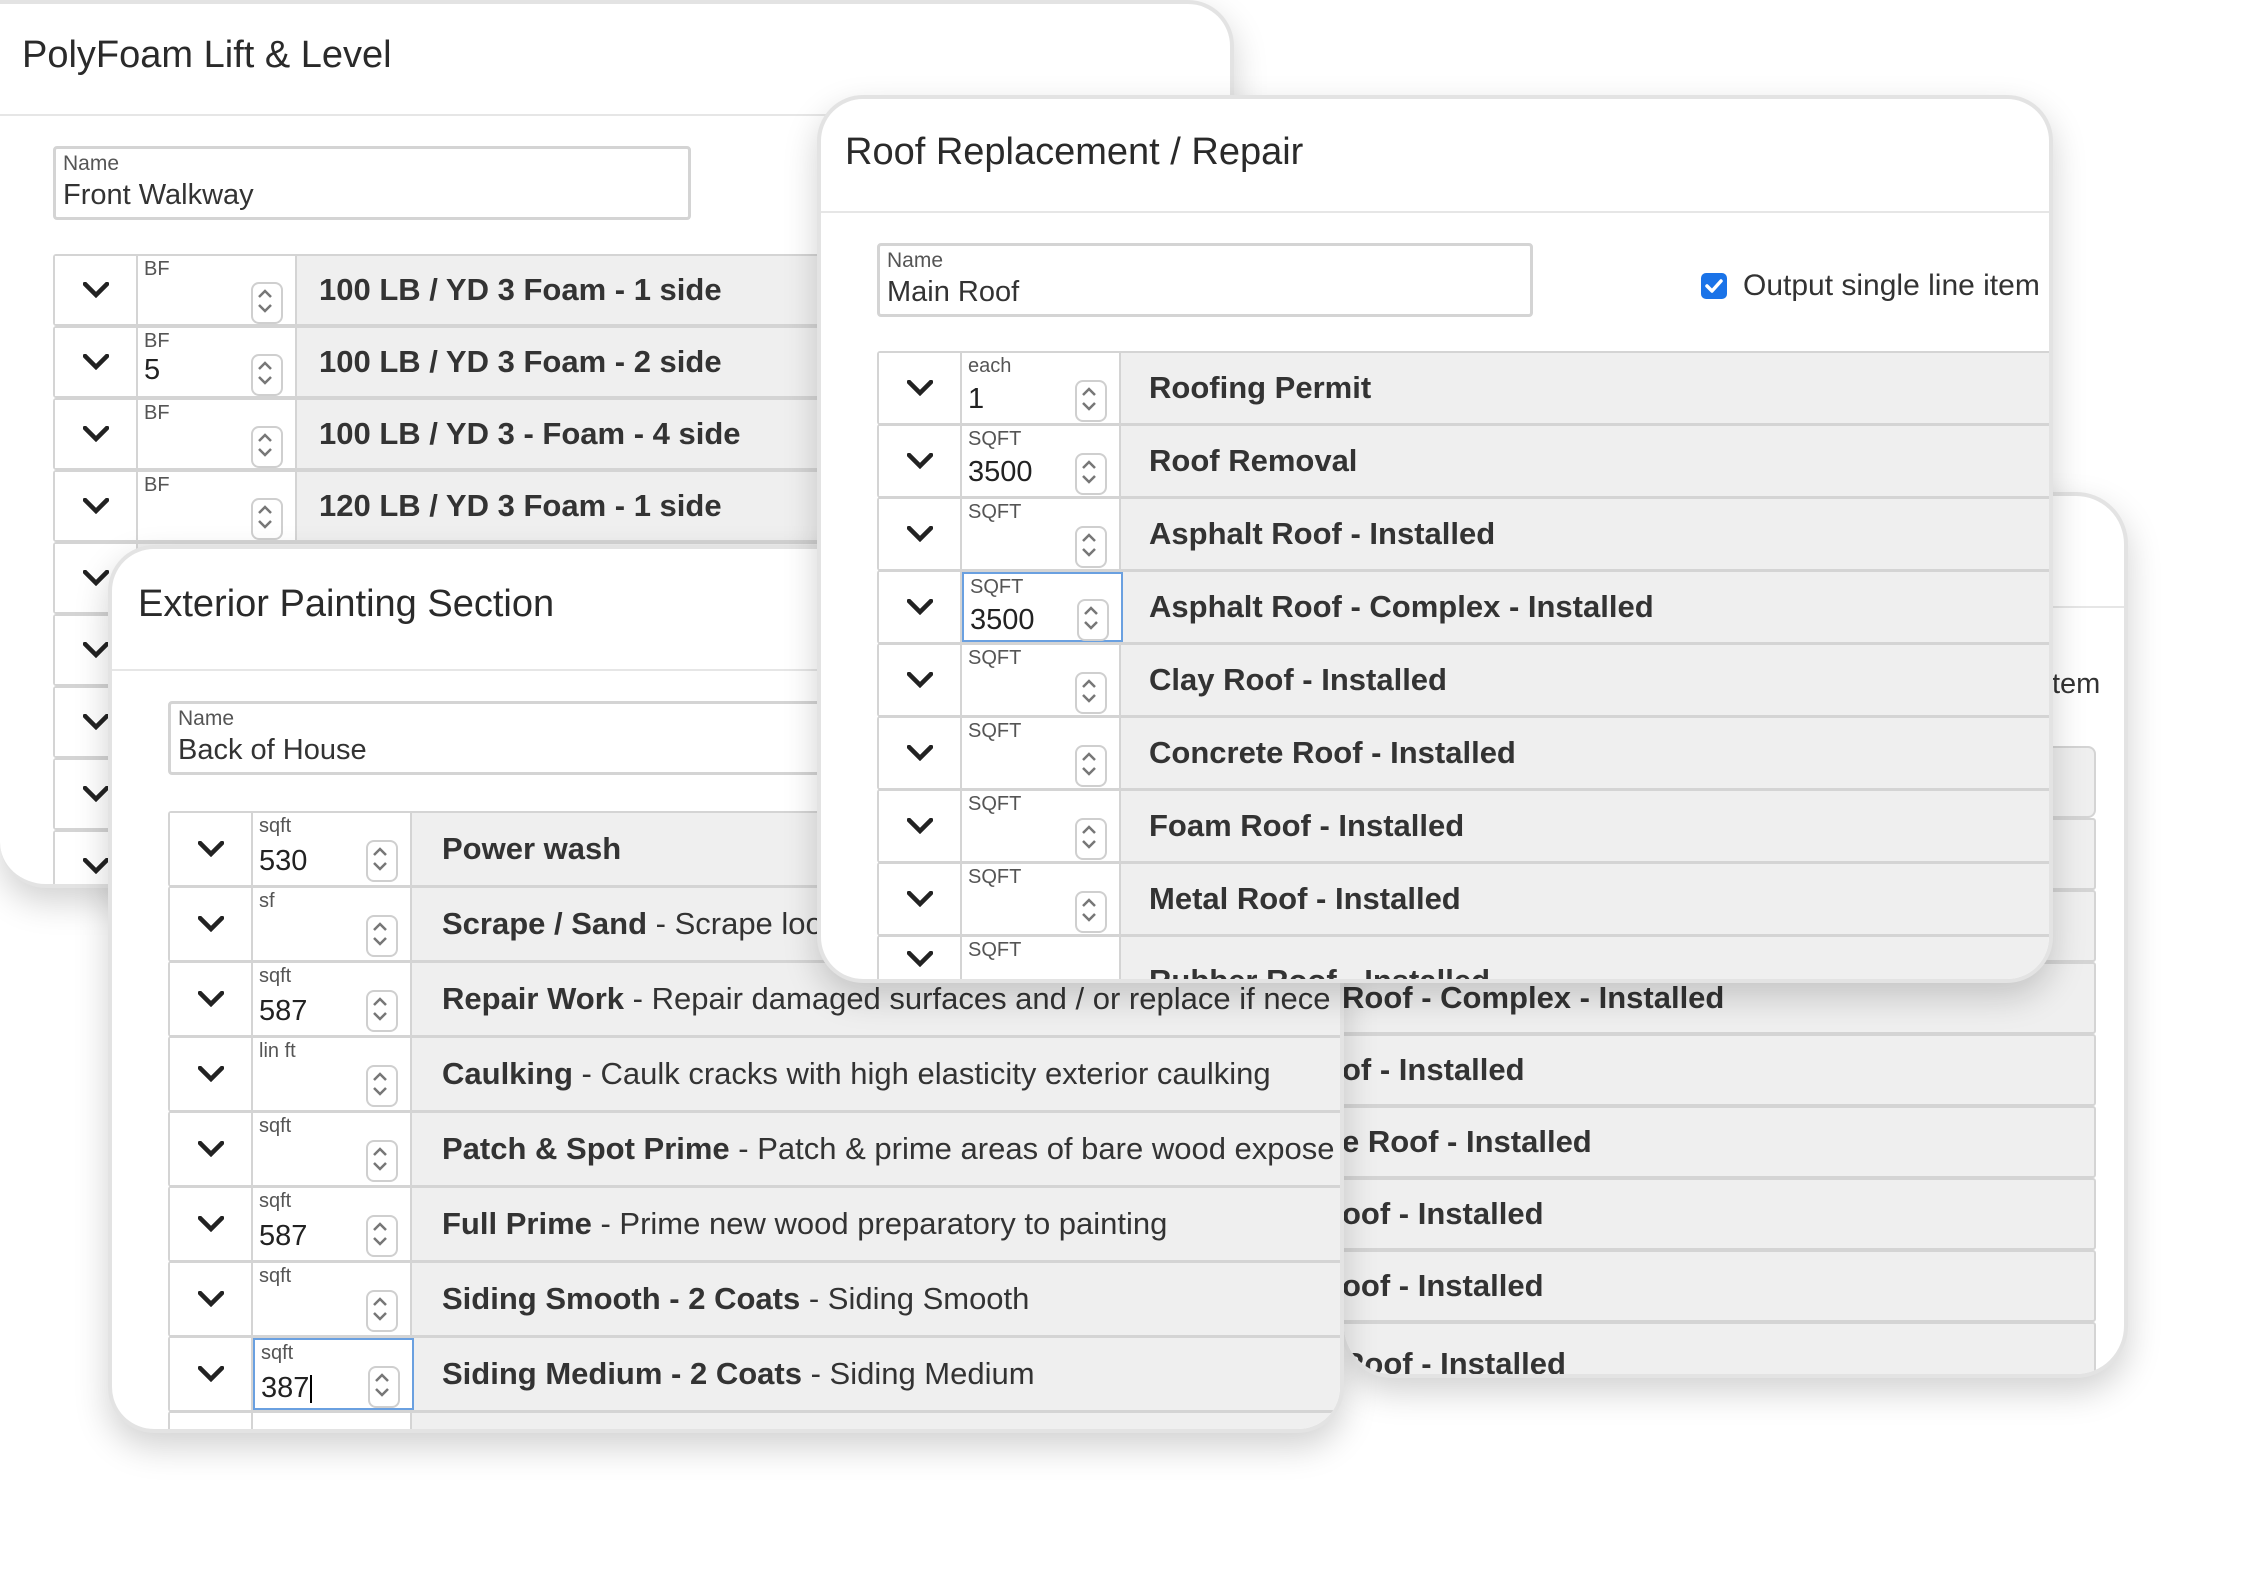 The image size is (2243, 1585). What do you see at coordinates (1305, 898) in the screenshot?
I see `item-label: Metal Roof - Installed` at bounding box center [1305, 898].